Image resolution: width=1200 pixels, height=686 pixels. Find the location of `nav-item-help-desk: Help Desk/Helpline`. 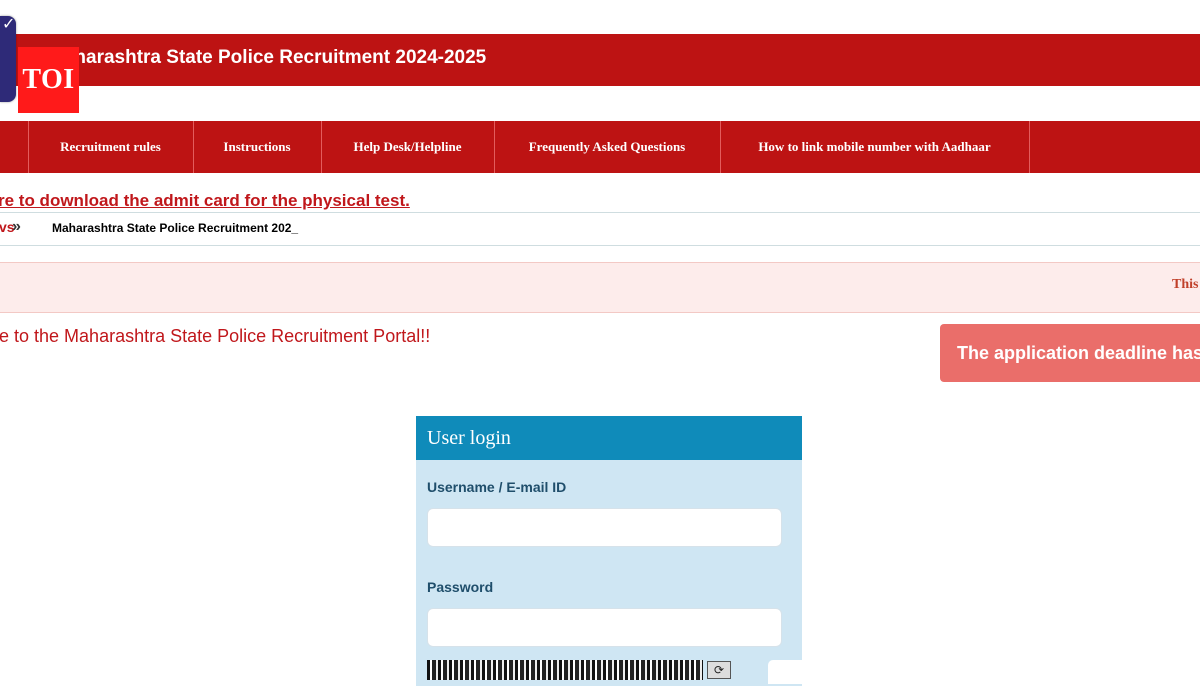

nav-item-help-desk: Help Desk/Helpline is located at coordinates (408, 147).